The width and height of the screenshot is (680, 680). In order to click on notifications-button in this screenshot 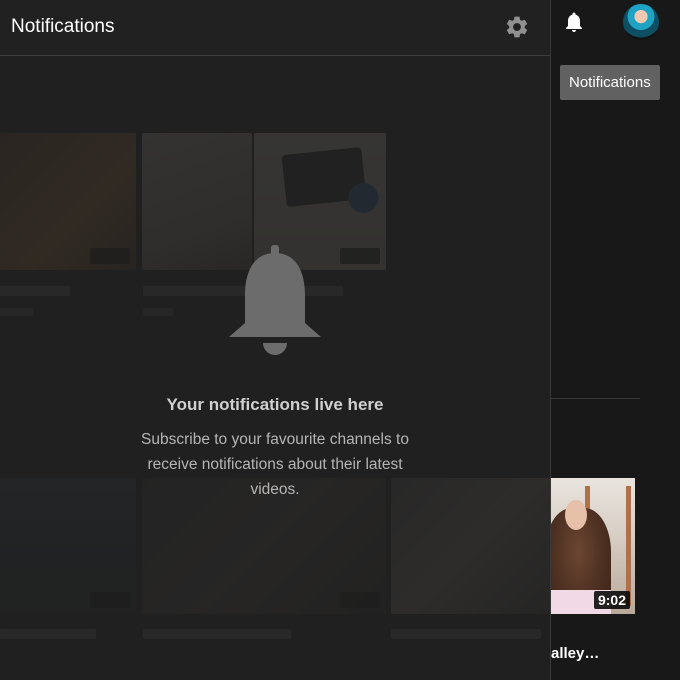, I will do `click(574, 22)`.